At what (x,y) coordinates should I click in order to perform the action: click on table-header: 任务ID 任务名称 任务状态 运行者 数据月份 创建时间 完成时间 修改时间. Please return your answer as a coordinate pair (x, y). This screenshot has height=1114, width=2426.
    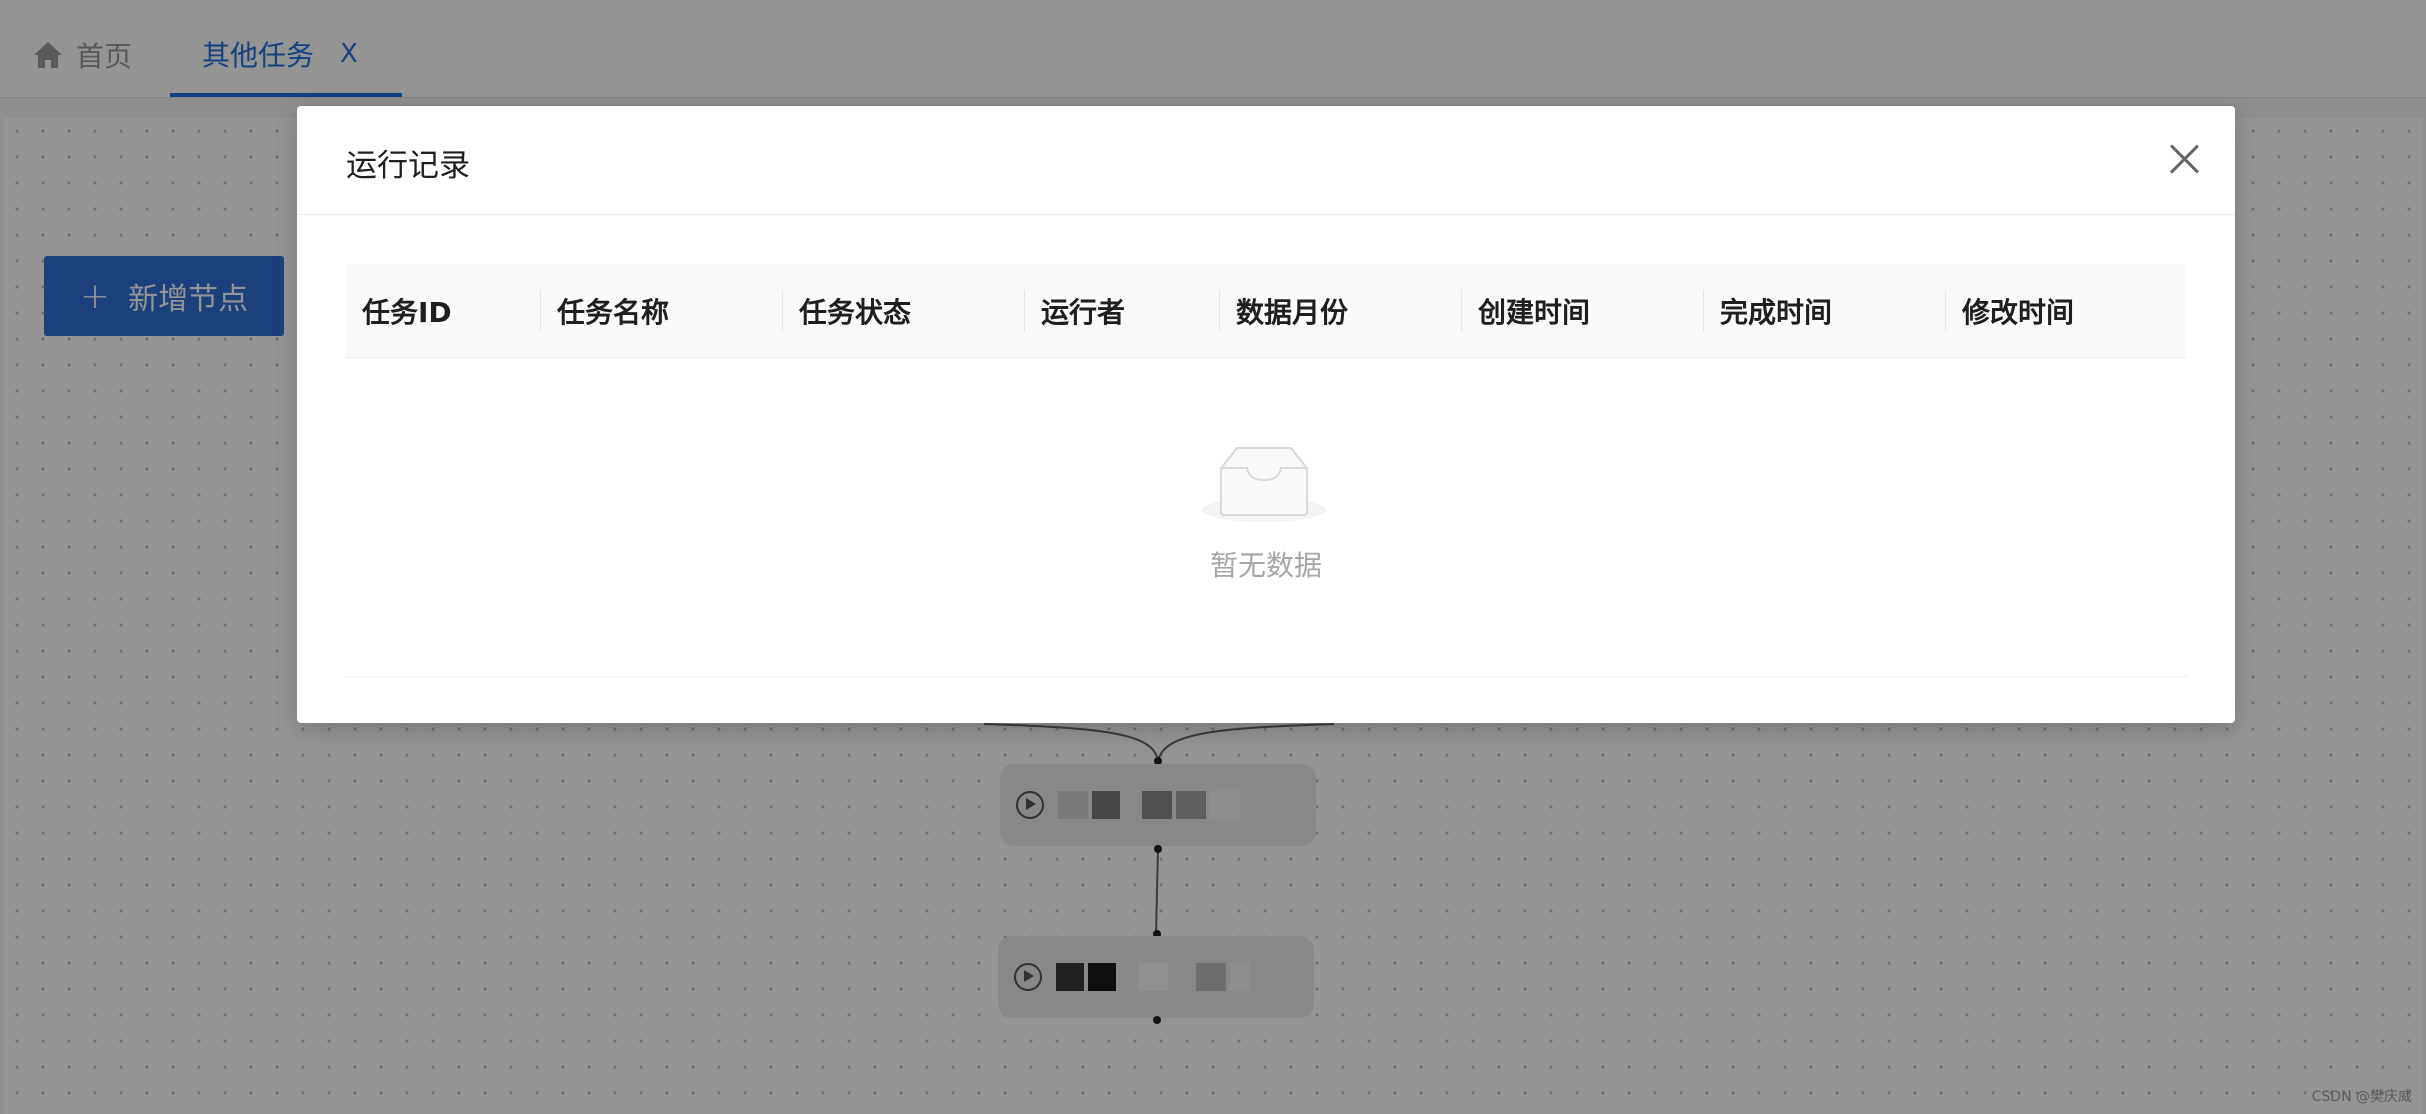
    Looking at the image, I should click on (1266, 311).